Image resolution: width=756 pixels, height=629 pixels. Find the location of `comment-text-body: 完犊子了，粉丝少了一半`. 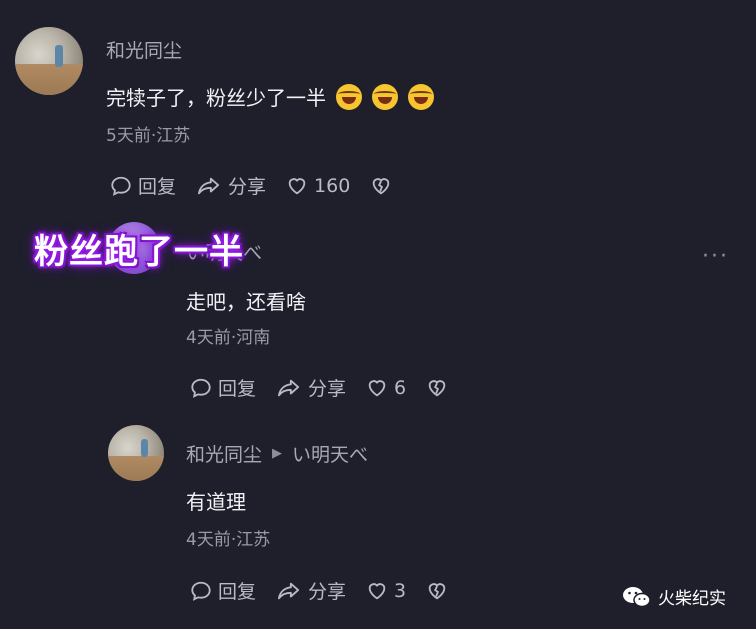

comment-text-body: 完犊子了，粉丝少了一半 is located at coordinates (216, 98).